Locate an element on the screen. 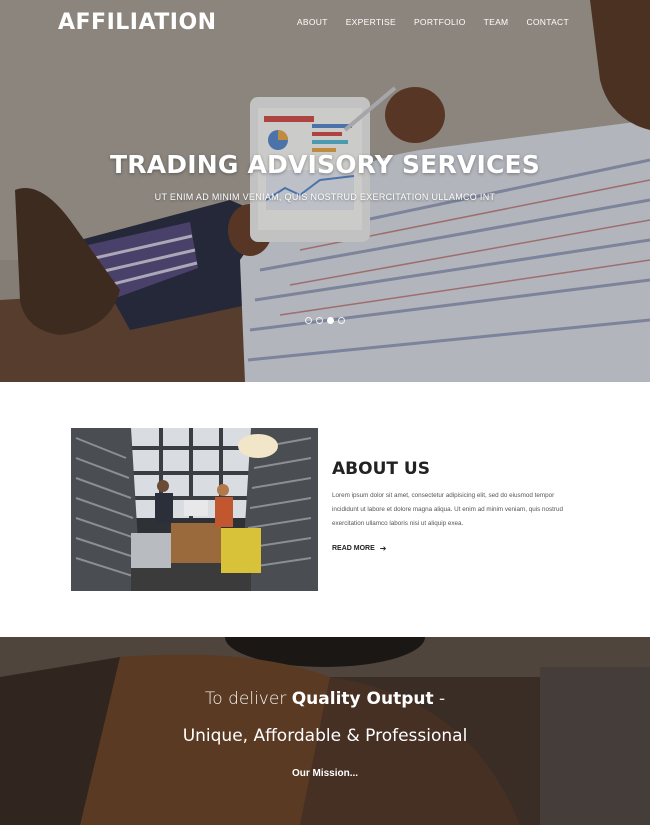 Image resolution: width=650 pixels, height=825 pixels. hero-title: TRADING ADVISORY SERVICES is located at coordinates (325, 164).